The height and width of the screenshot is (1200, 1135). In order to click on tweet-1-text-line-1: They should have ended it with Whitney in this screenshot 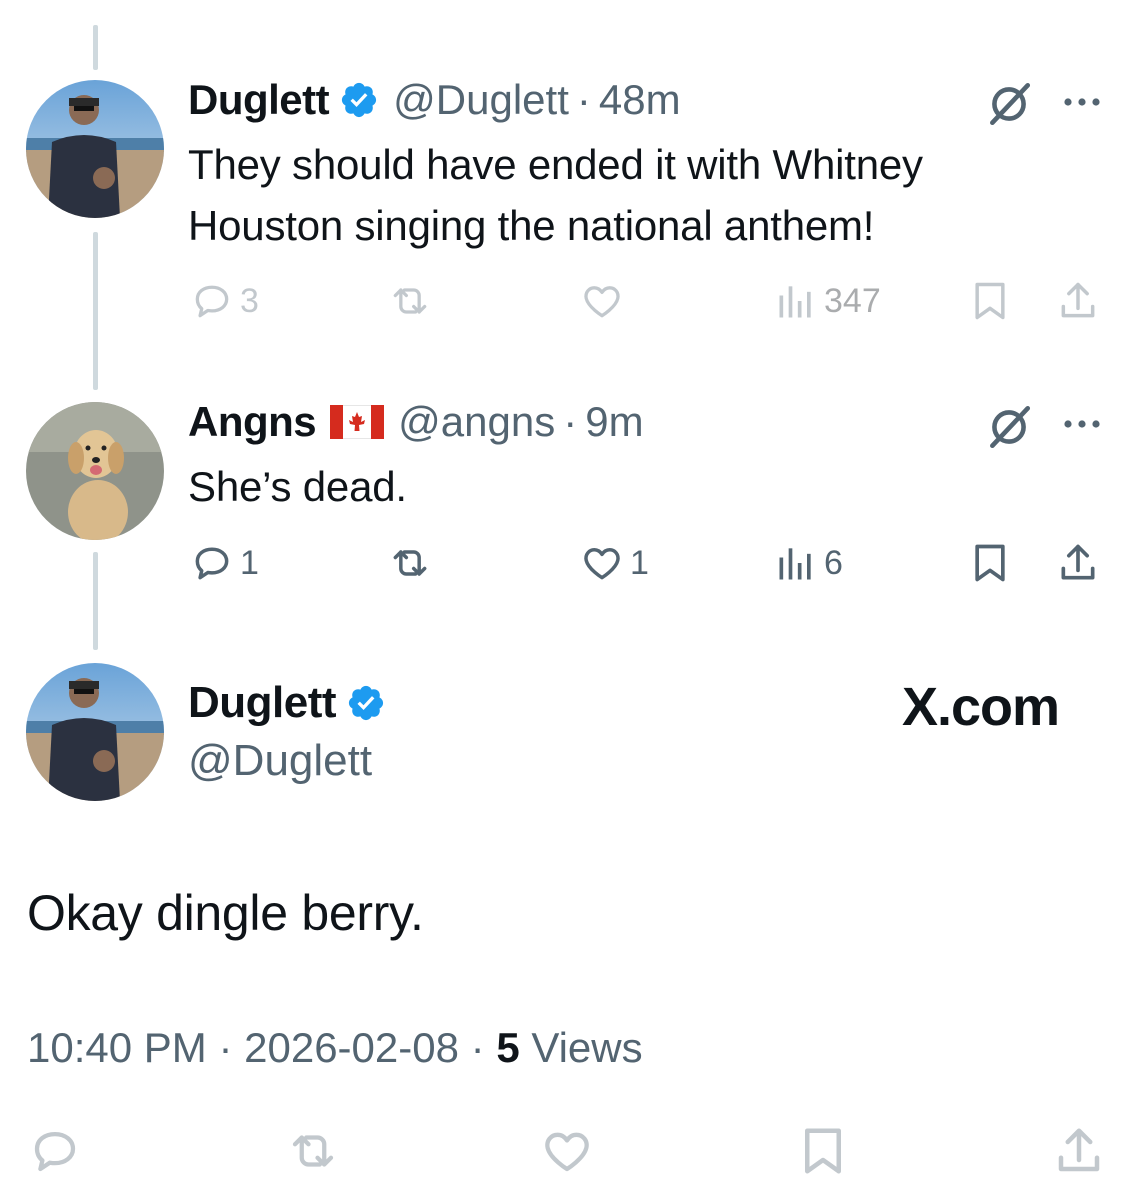, I will do `click(555, 164)`.